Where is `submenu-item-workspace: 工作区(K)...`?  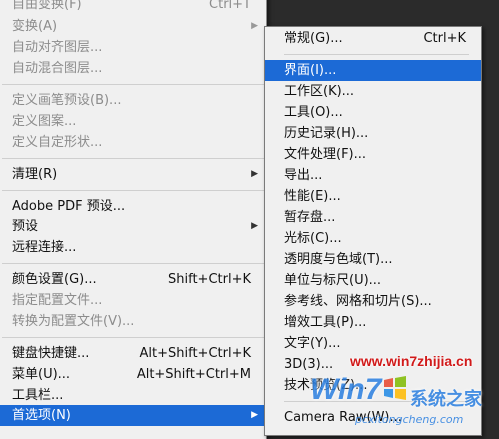
submenu-item-workspace: 工作区(K)... is located at coordinates (373, 91).